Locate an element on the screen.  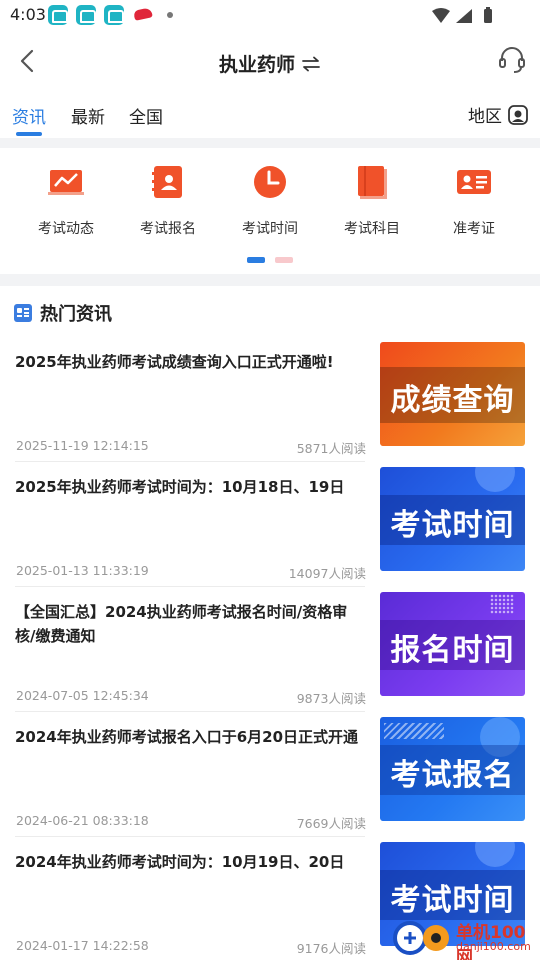
quick-entry-subjects: 考试科目 is located at coordinates (372, 200).